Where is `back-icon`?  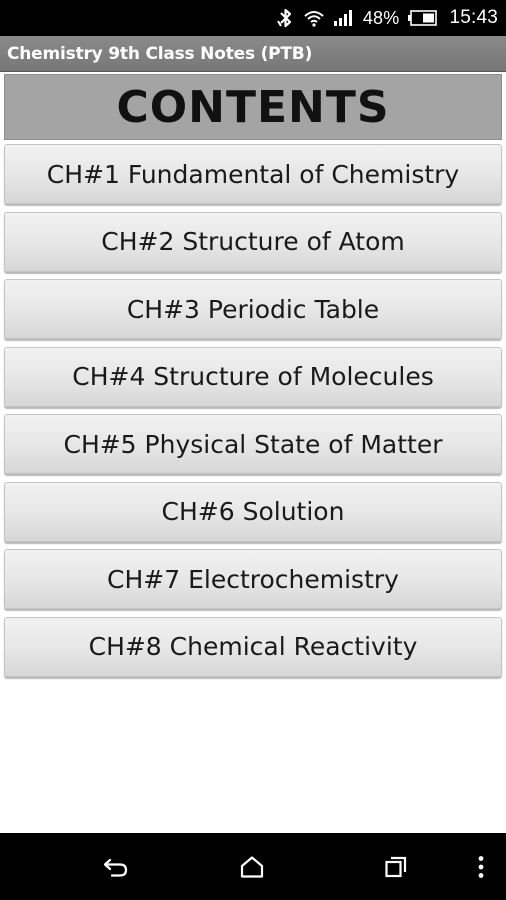 back-icon is located at coordinates (116, 867).